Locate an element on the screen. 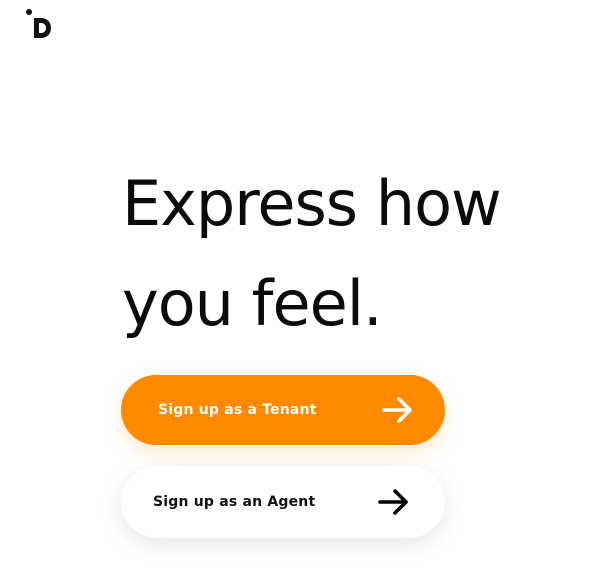 The width and height of the screenshot is (616, 573). sign-up-agent-button: Sign up as an Agent is located at coordinates (283, 502).